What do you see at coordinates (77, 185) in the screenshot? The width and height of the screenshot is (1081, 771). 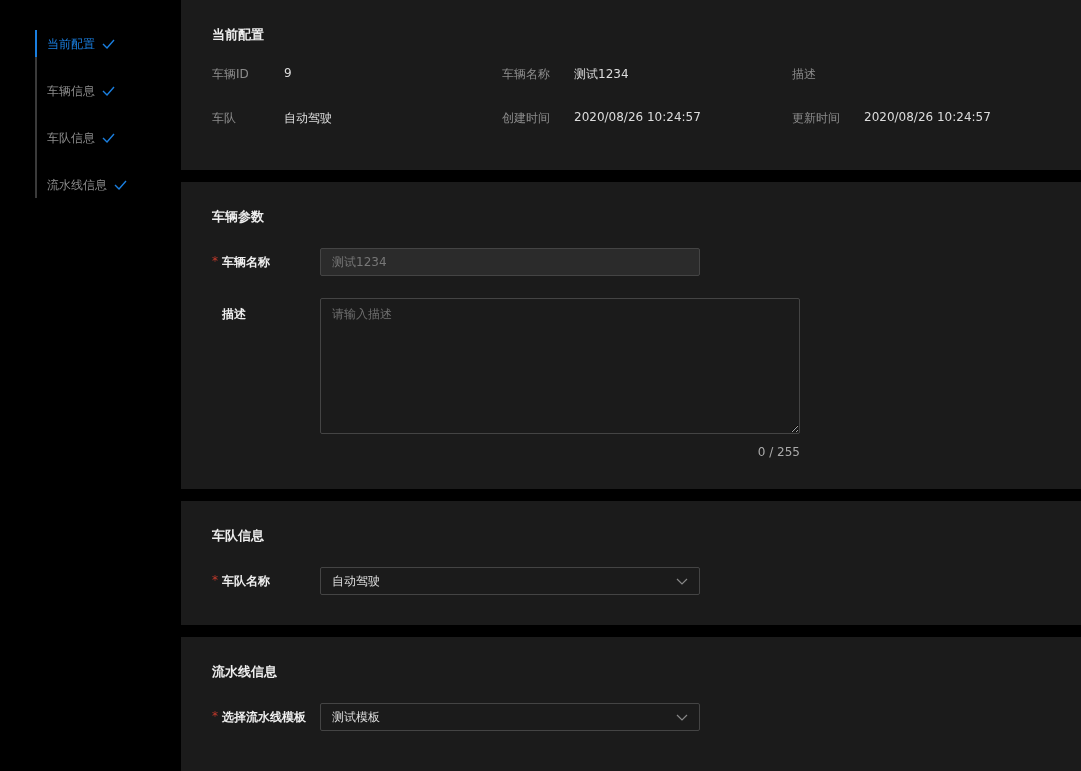 I see `sidebar-item: 流水线信息` at bounding box center [77, 185].